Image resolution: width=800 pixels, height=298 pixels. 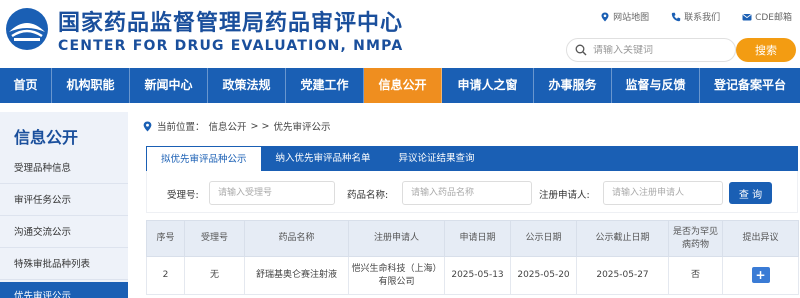 I want to click on nav-item-info-disclosure: 信息公开, so click(x=403, y=85).